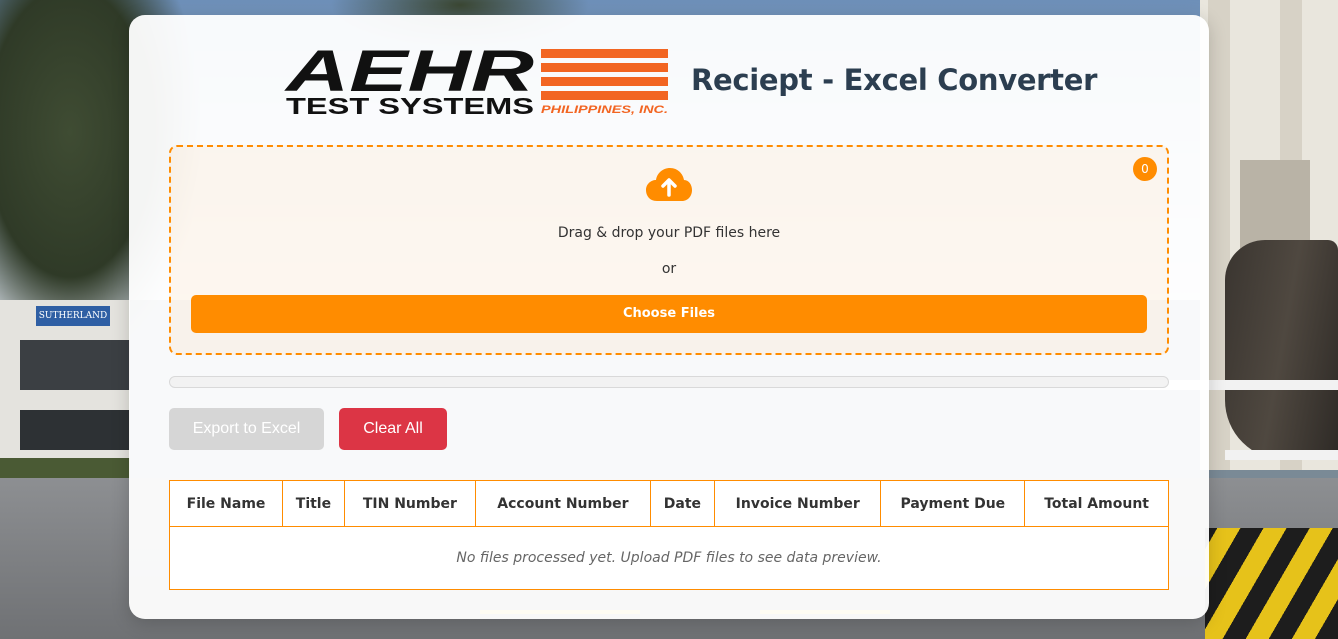  What do you see at coordinates (669, 233) in the screenshot?
I see `dropzone-instruction: Drag & drop your PDF files here` at bounding box center [669, 233].